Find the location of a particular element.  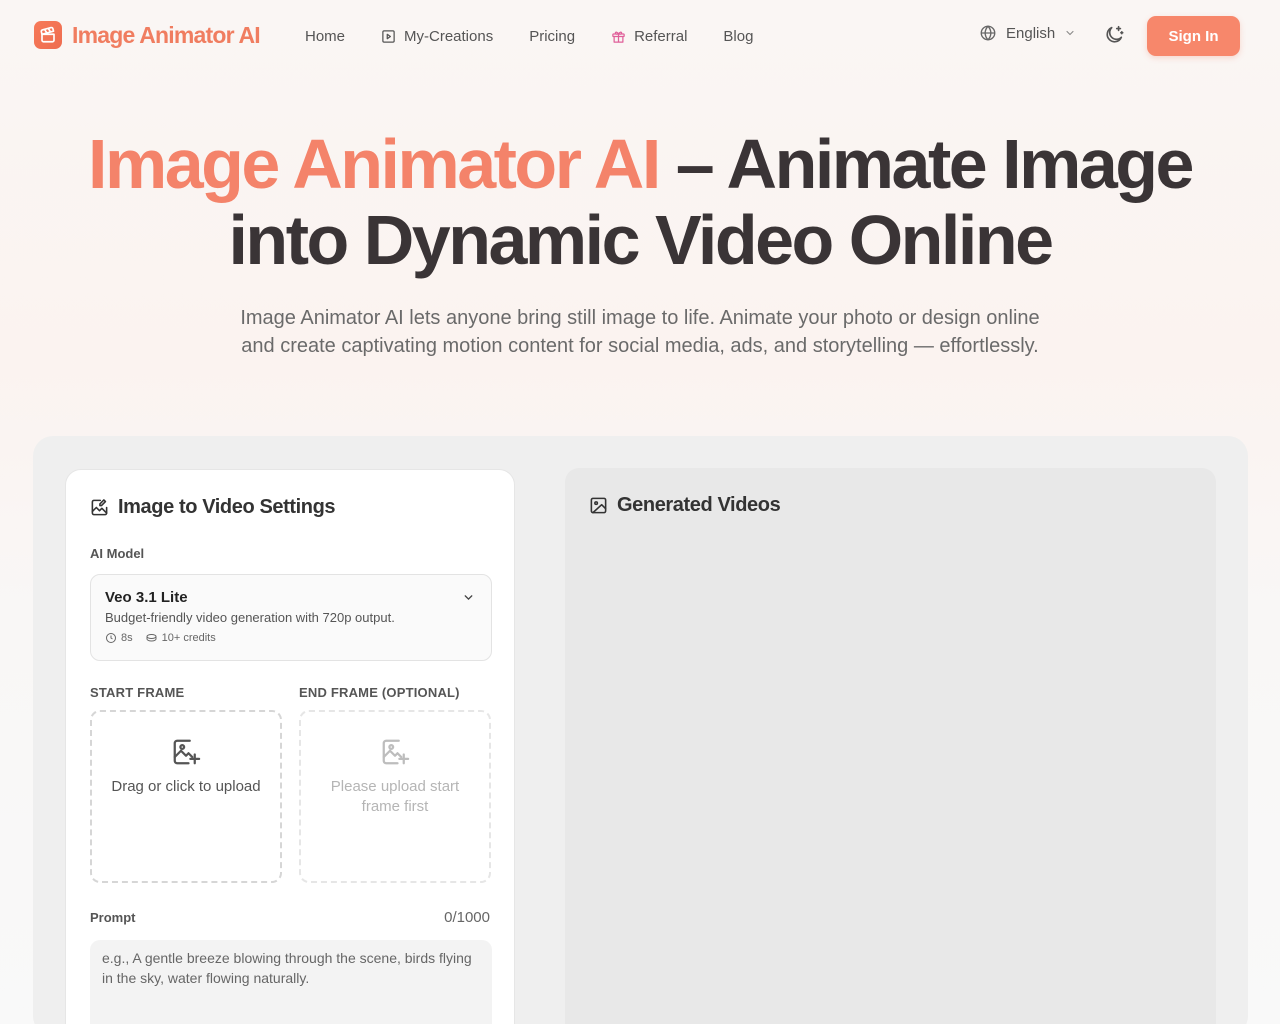

brand-name: Image Animator AI is located at coordinates (166, 34).